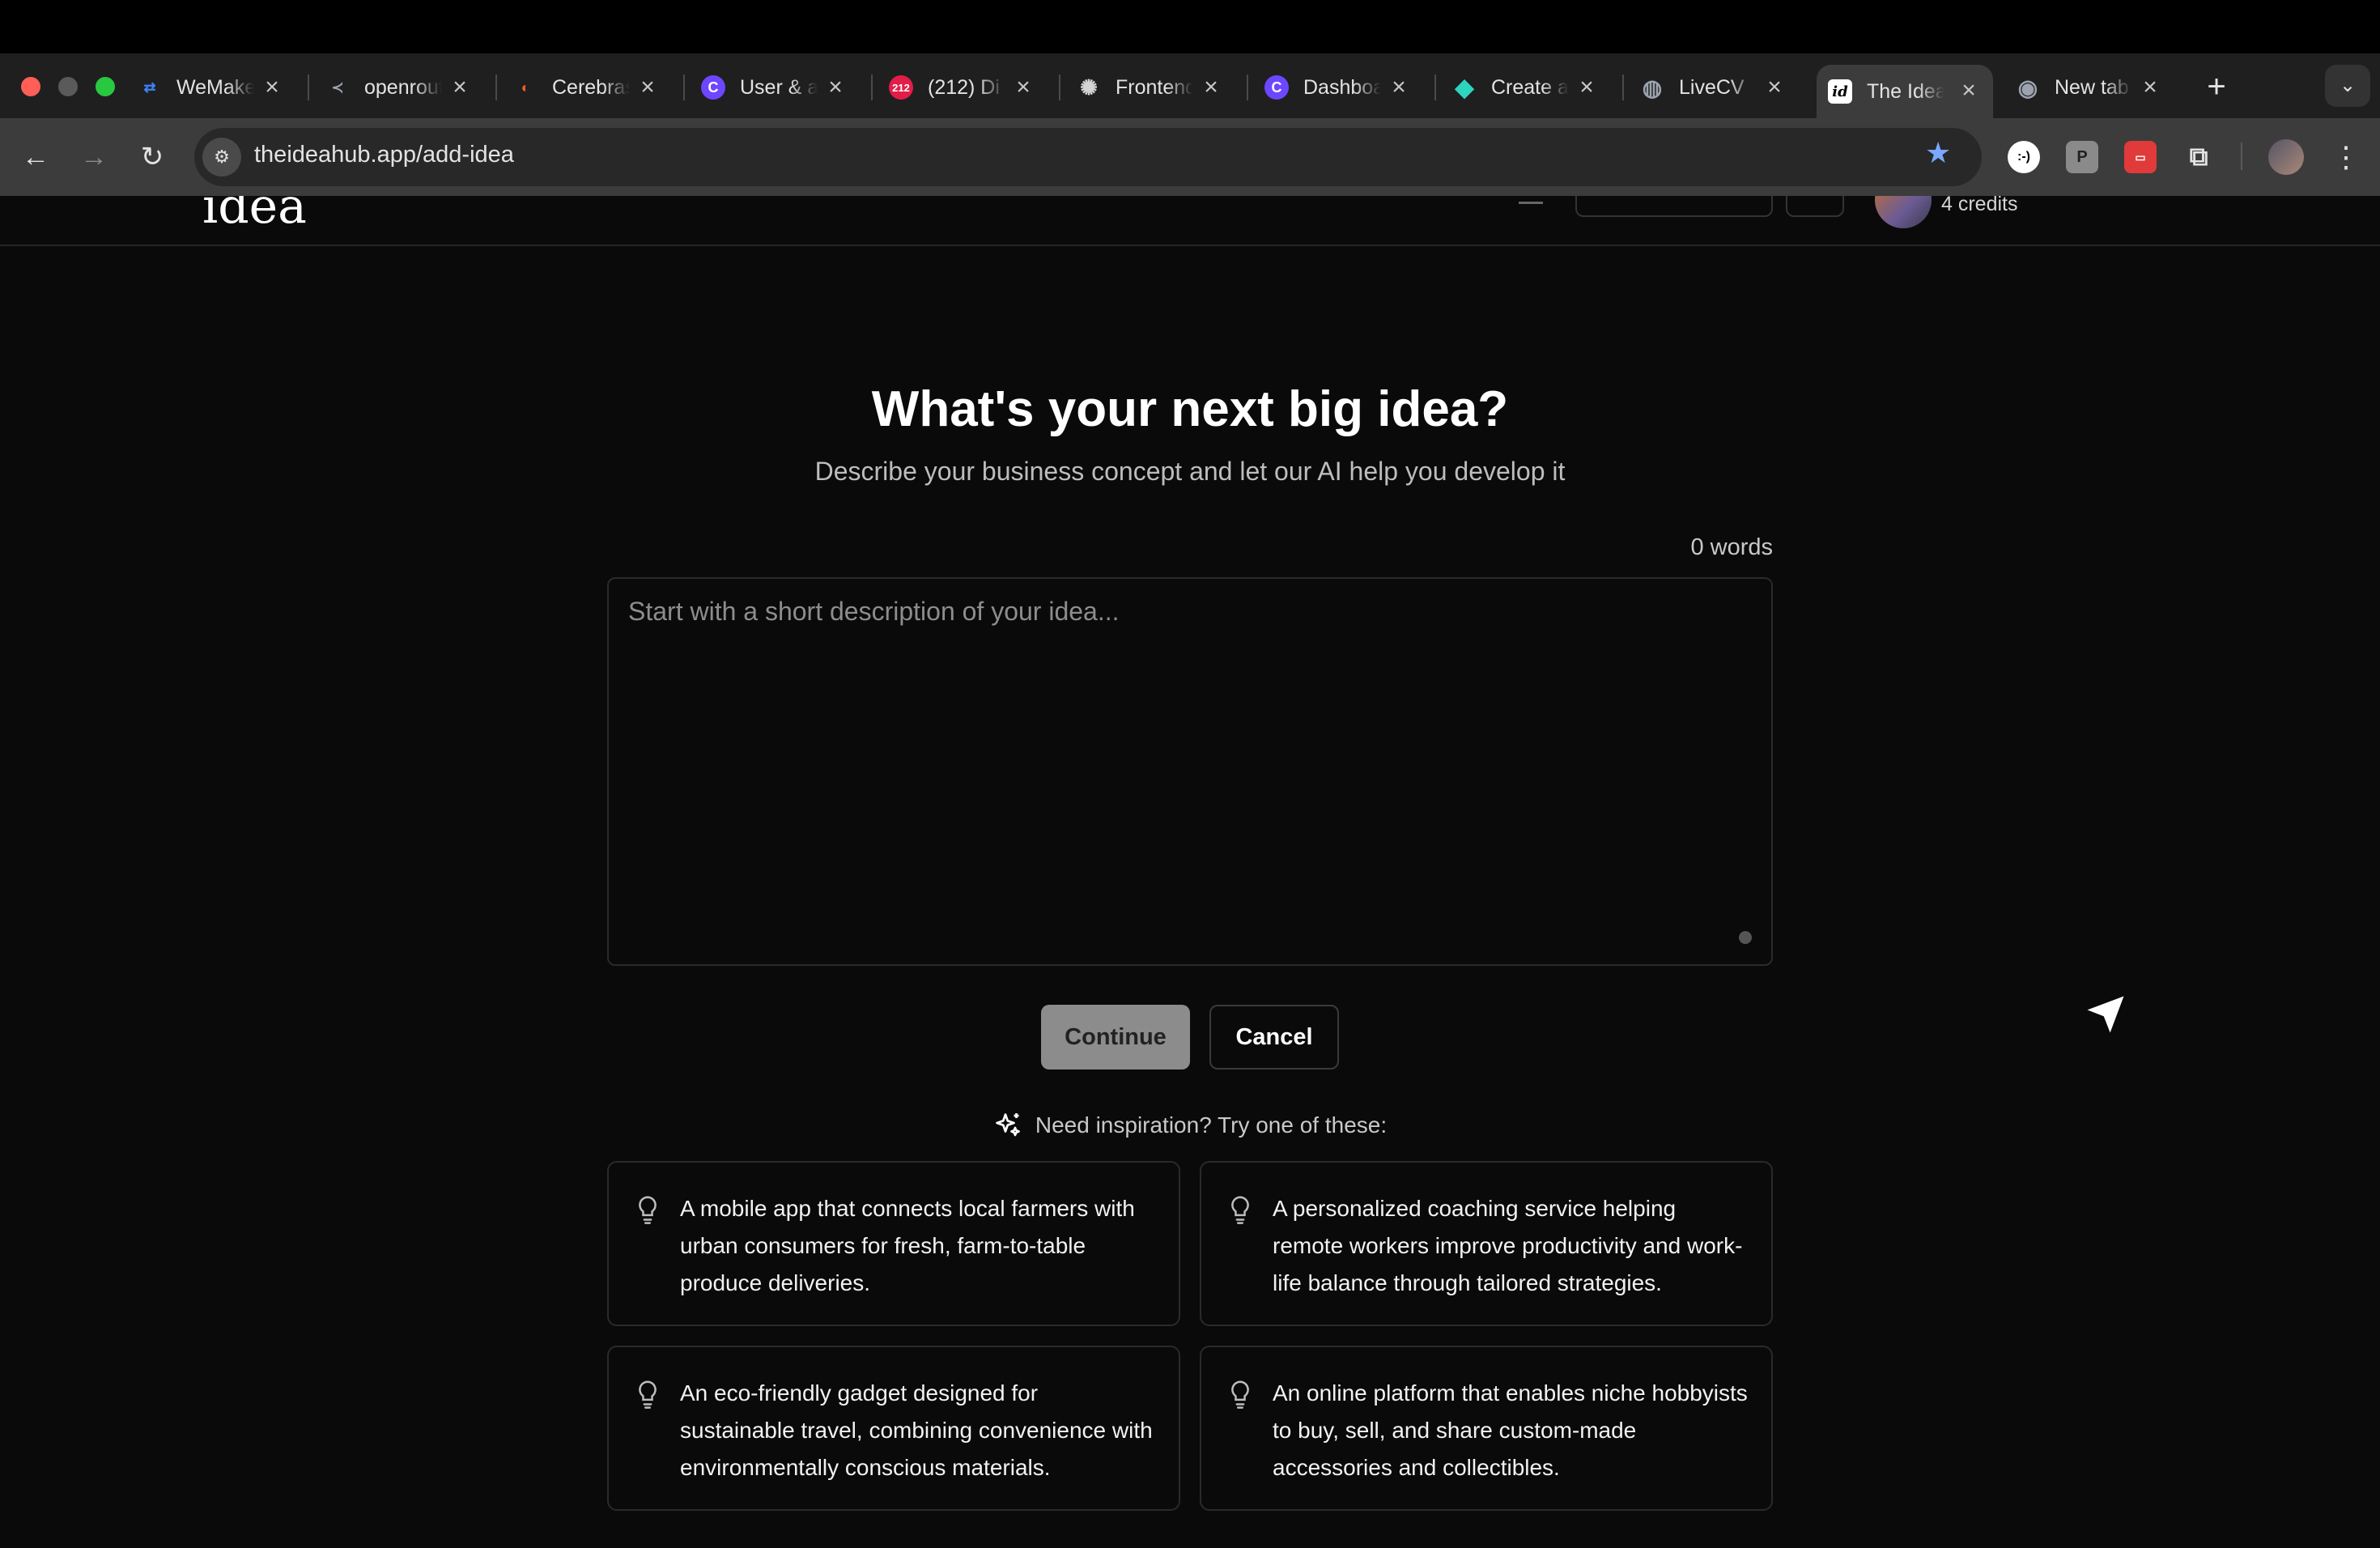  What do you see at coordinates (1190, 27) in the screenshot?
I see `window-title-bar` at bounding box center [1190, 27].